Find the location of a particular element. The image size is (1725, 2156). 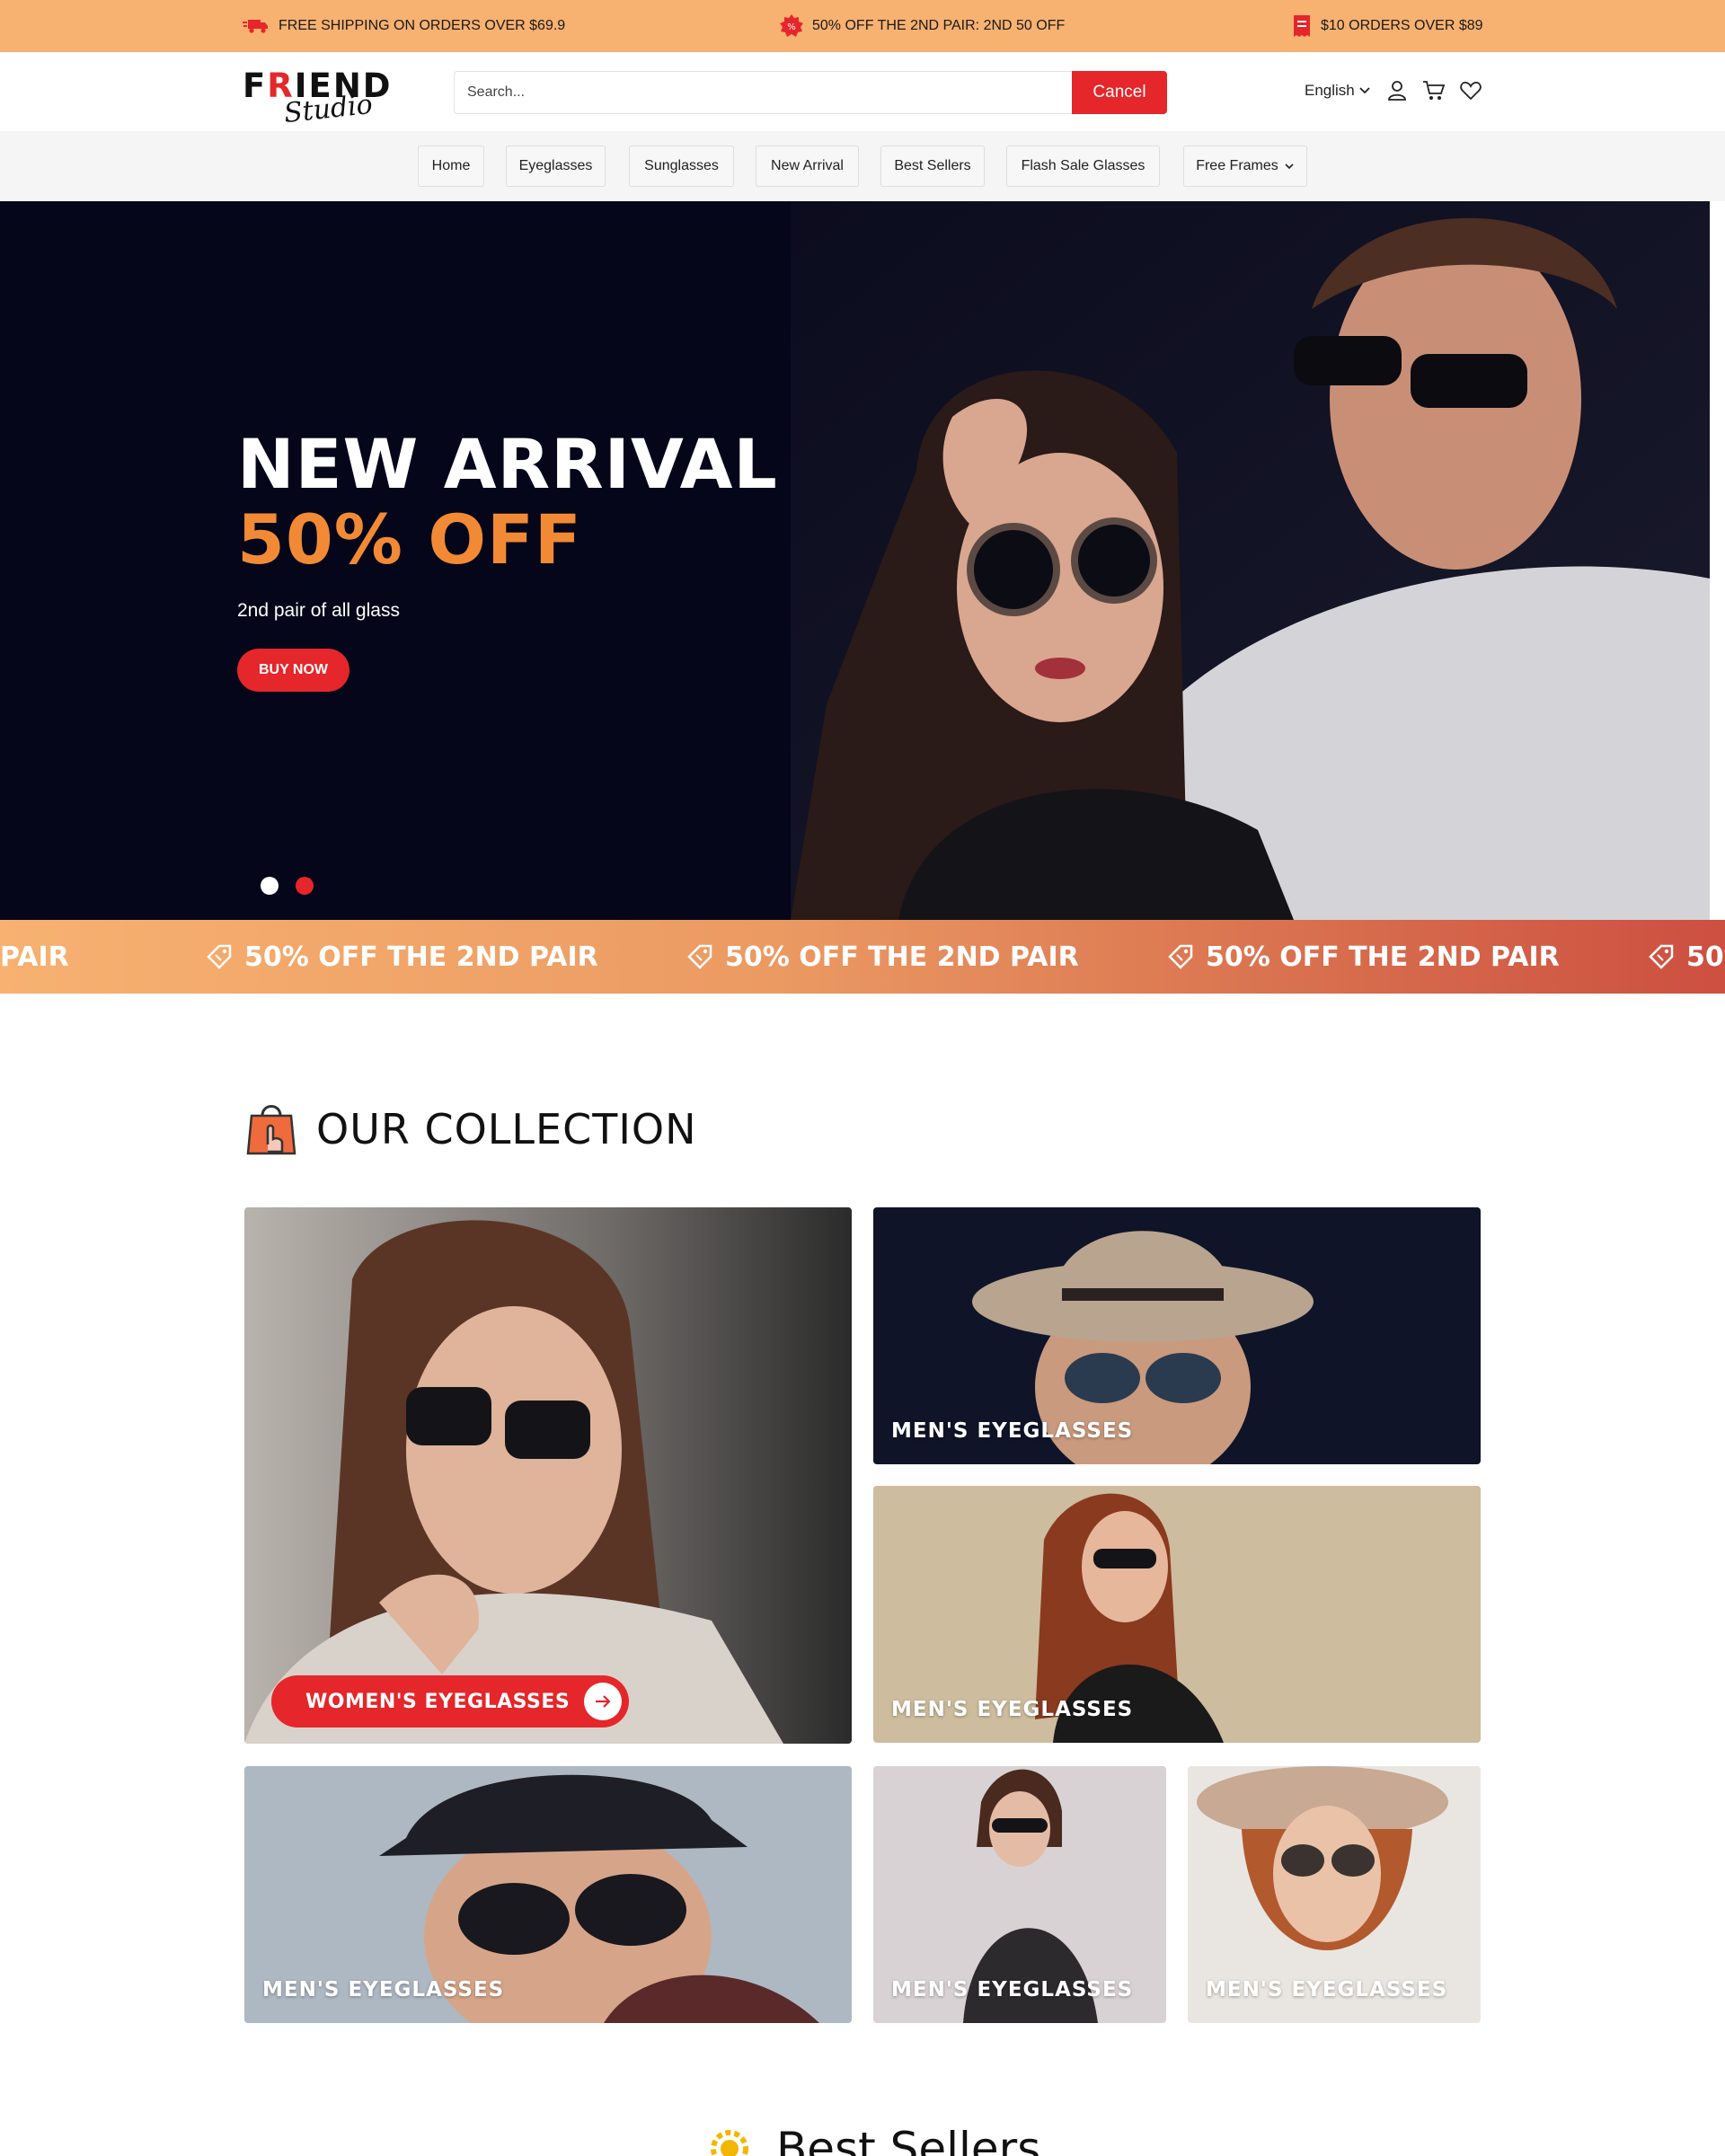

language-selector: English is located at coordinates (1338, 91).